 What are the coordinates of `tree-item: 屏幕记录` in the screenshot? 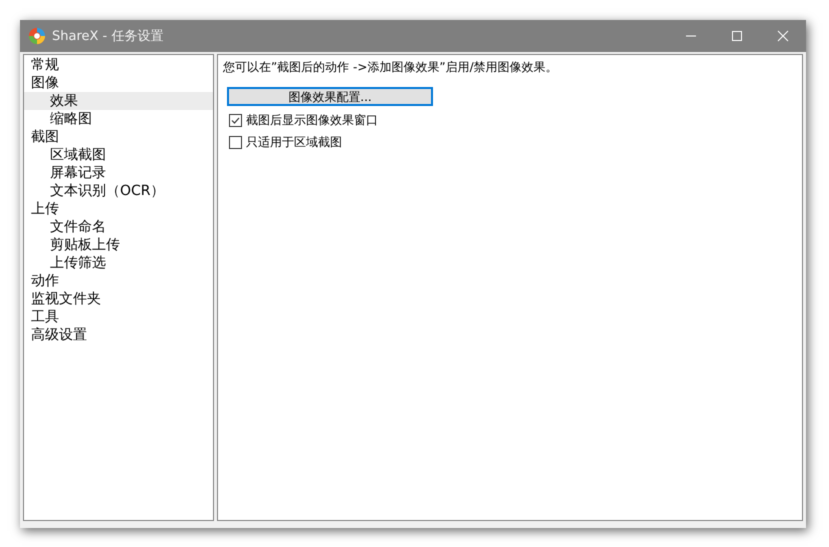 It's located at (118, 173).